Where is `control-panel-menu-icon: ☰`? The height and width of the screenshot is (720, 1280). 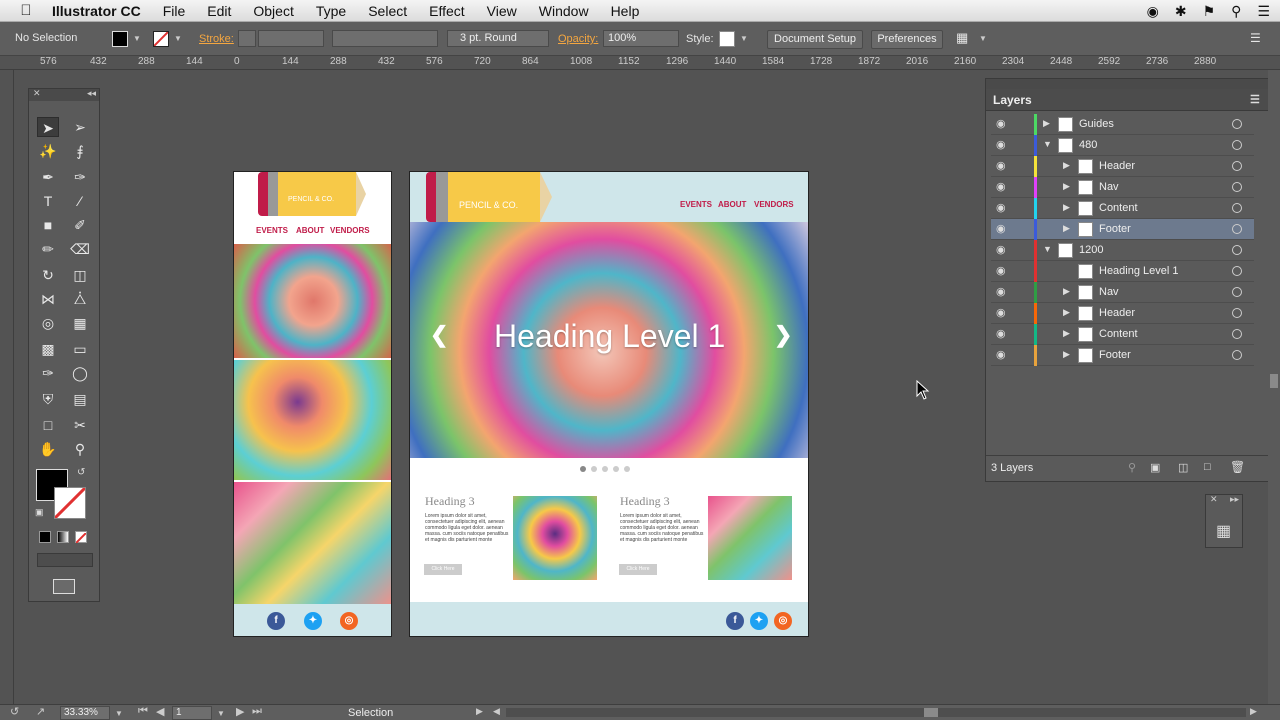 control-panel-menu-icon: ☰ is located at coordinates (1255, 38).